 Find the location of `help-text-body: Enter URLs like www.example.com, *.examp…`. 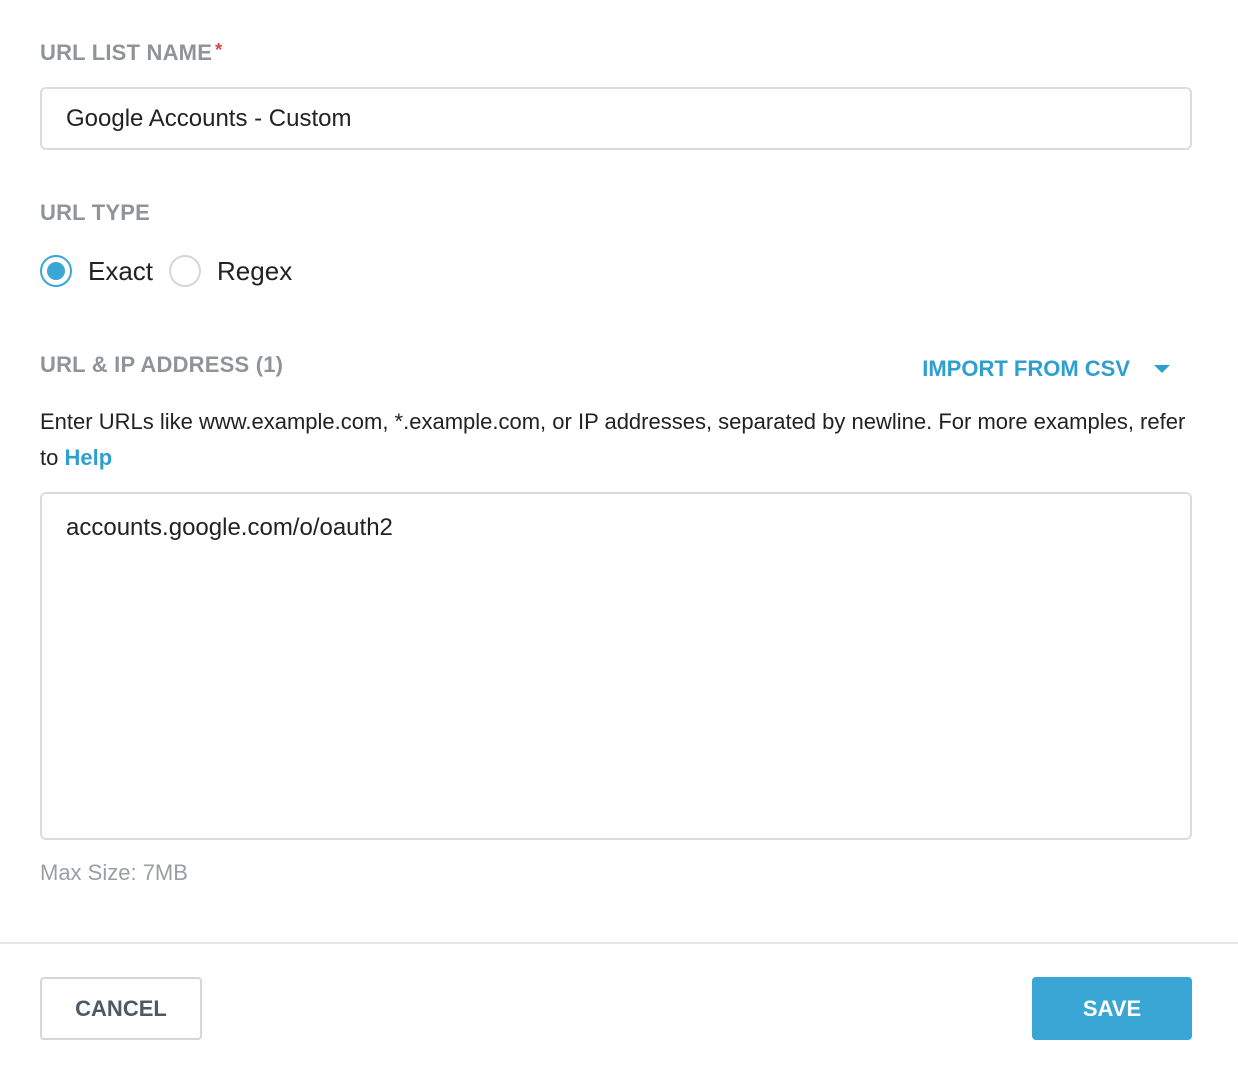

help-text-body: Enter URLs like www.example.com, *.examp… is located at coordinates (613, 439).